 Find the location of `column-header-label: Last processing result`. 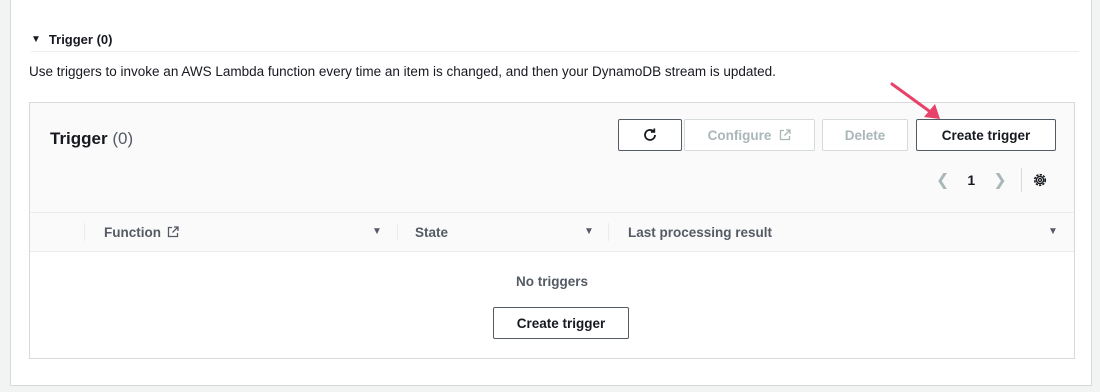

column-header-label: Last processing result is located at coordinates (700, 232).